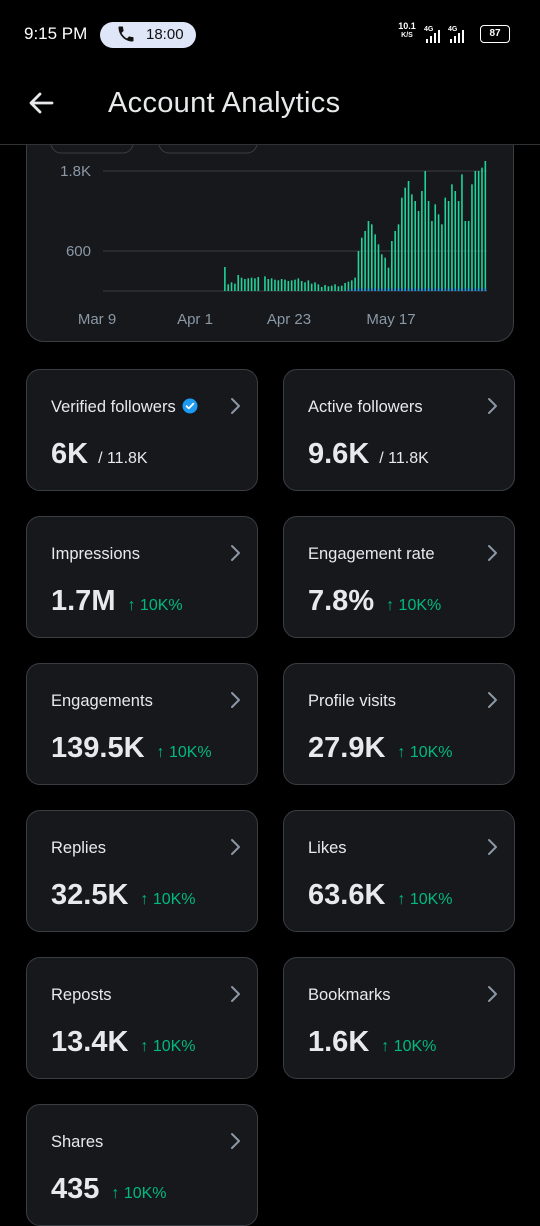  What do you see at coordinates (453, 29) in the screenshot?
I see `svg-text: 4G` at bounding box center [453, 29].